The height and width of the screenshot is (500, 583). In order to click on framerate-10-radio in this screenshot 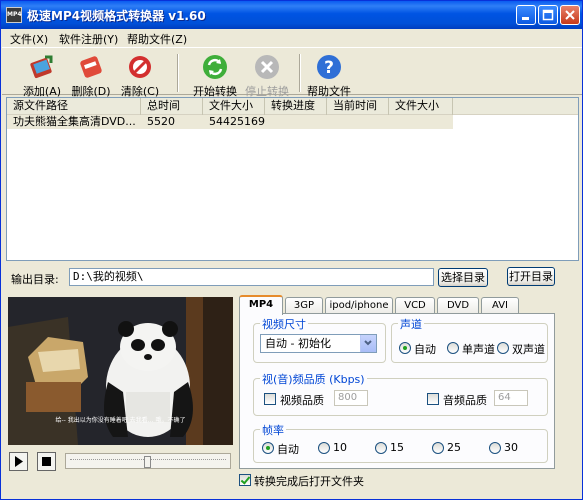, I will do `click(324, 448)`.